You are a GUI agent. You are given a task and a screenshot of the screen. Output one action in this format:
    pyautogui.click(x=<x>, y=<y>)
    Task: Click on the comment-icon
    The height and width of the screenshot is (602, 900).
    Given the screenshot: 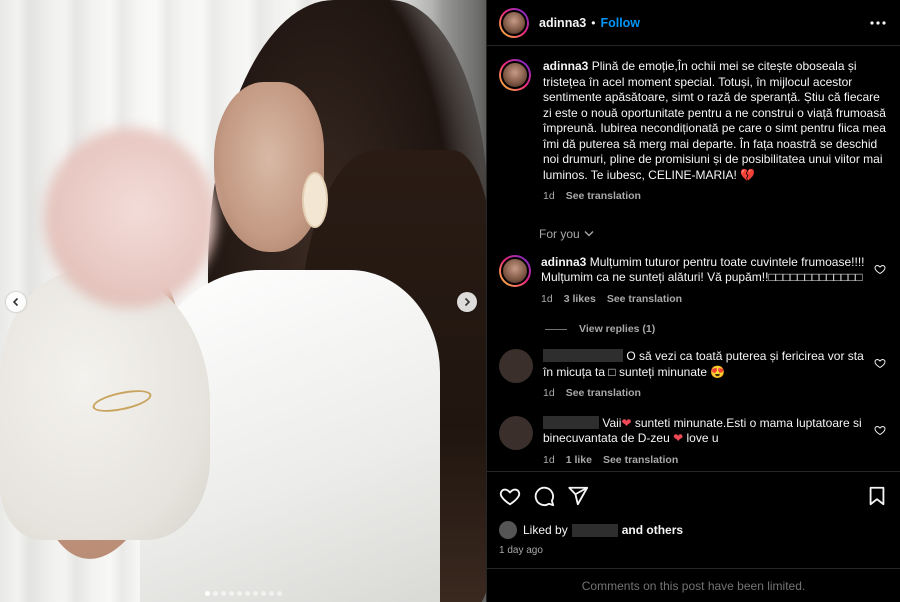 What is the action you would take?
    pyautogui.click(x=544, y=496)
    